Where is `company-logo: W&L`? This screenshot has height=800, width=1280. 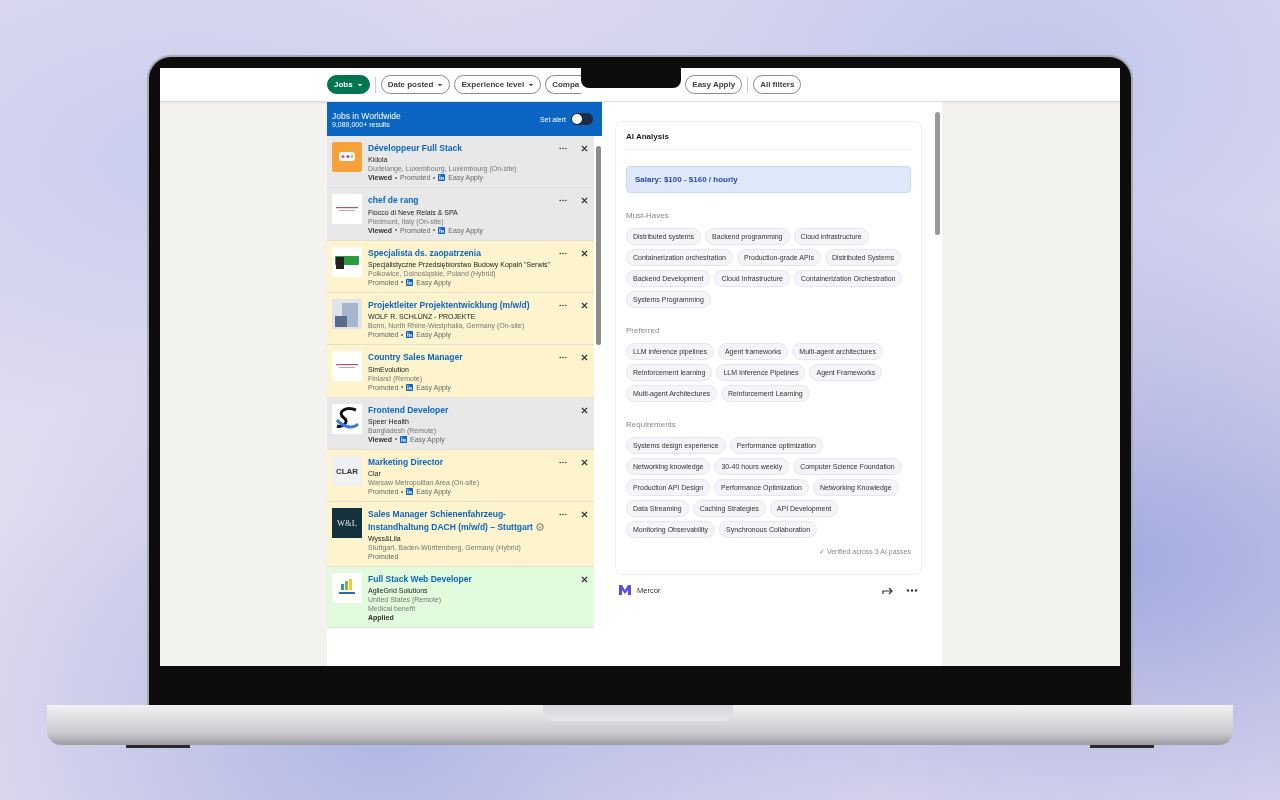
company-logo: W&L is located at coordinates (347, 523).